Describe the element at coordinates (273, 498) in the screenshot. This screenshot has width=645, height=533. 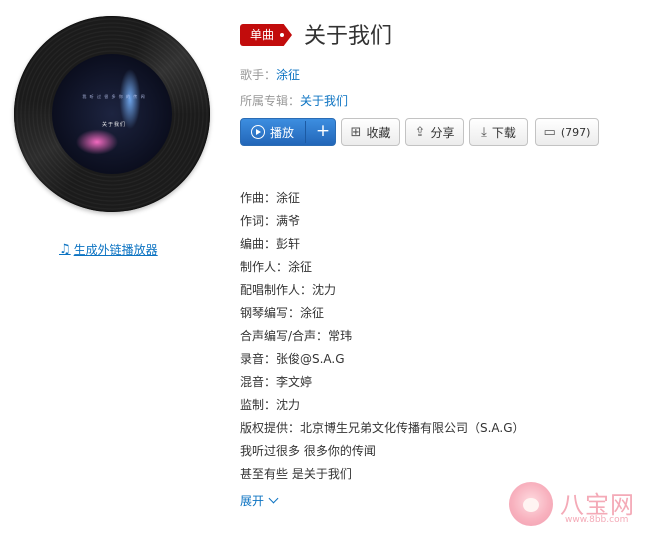
I see `chevron-down-icon` at that location.